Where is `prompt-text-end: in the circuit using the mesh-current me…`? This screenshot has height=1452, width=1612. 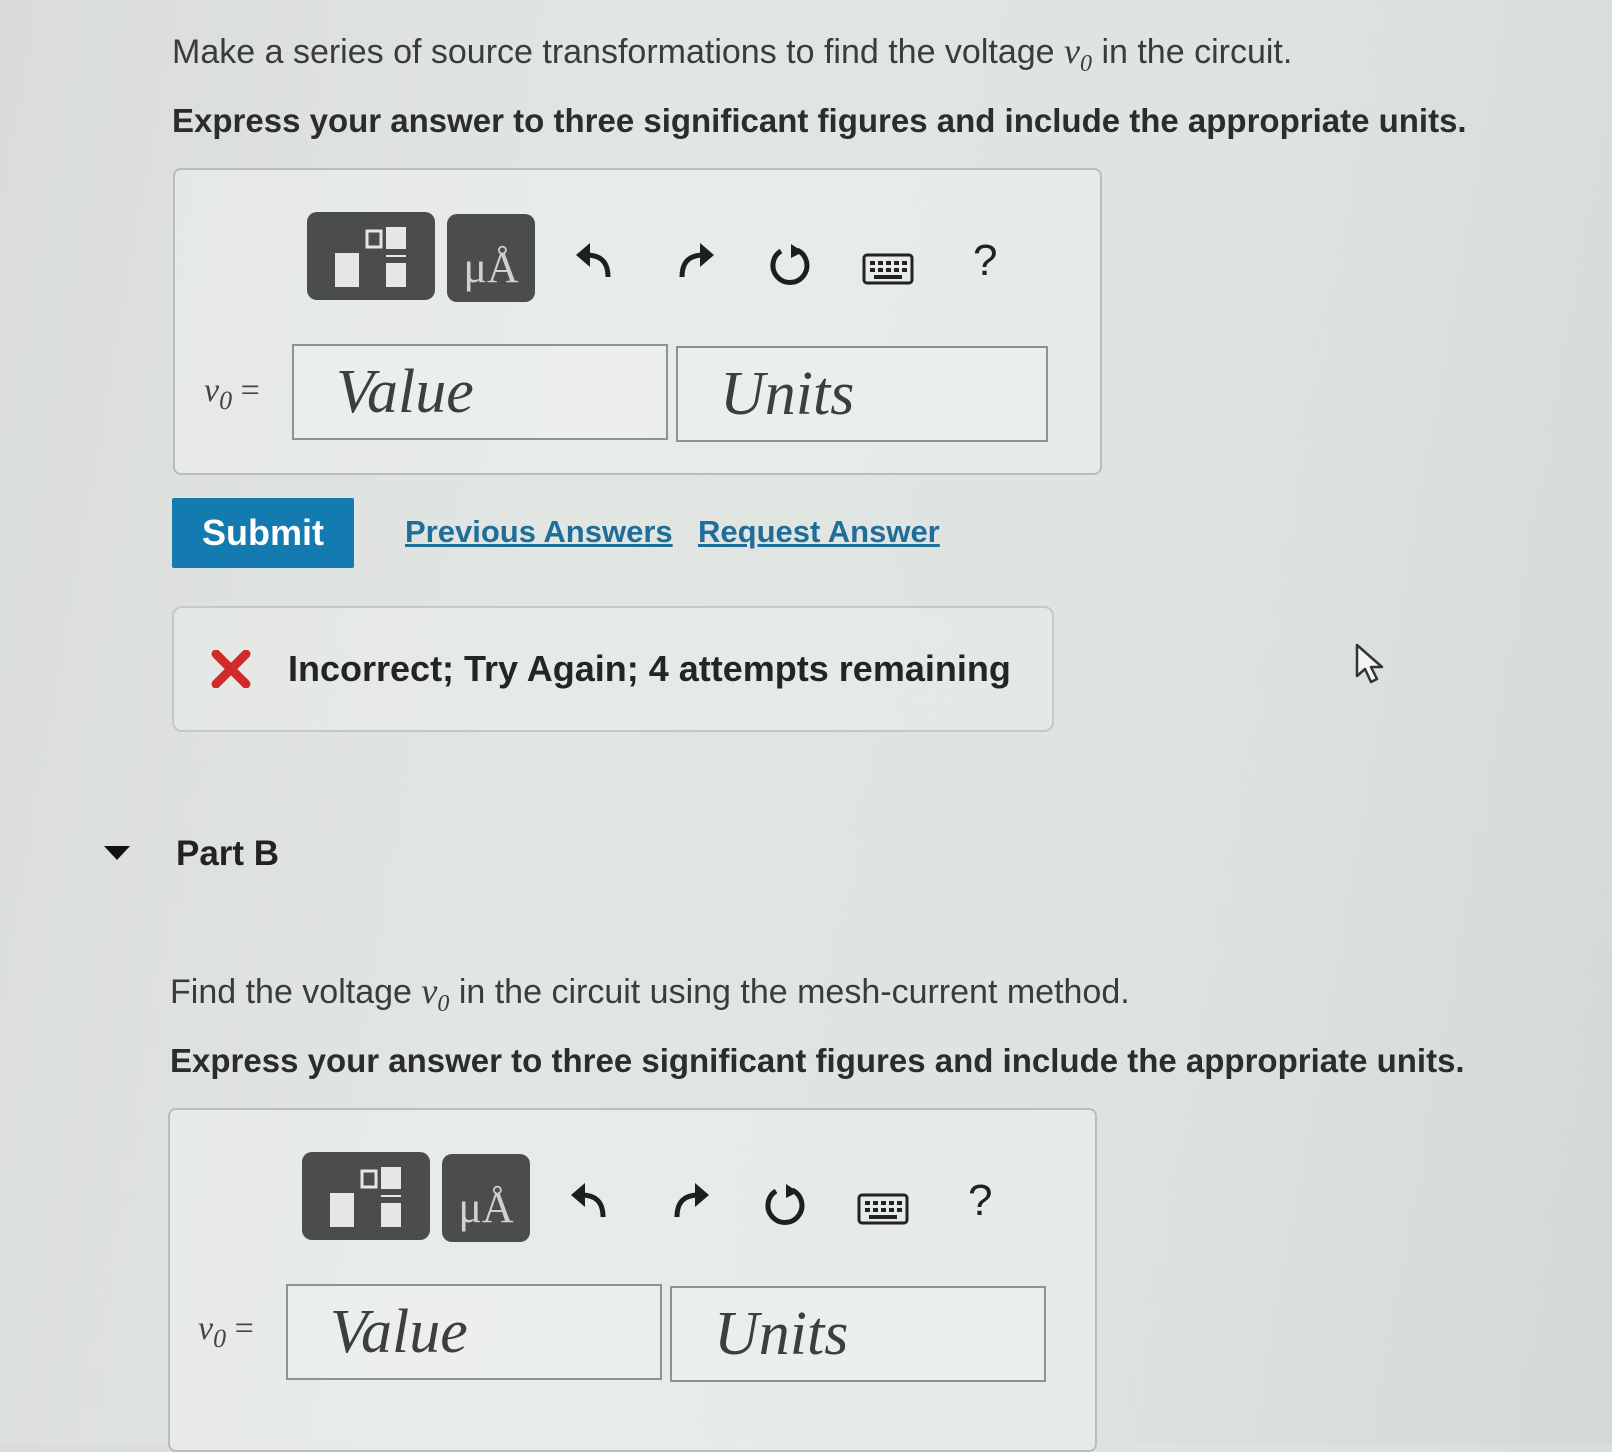 prompt-text-end: in the circuit using the mesh-current me… is located at coordinates (789, 992).